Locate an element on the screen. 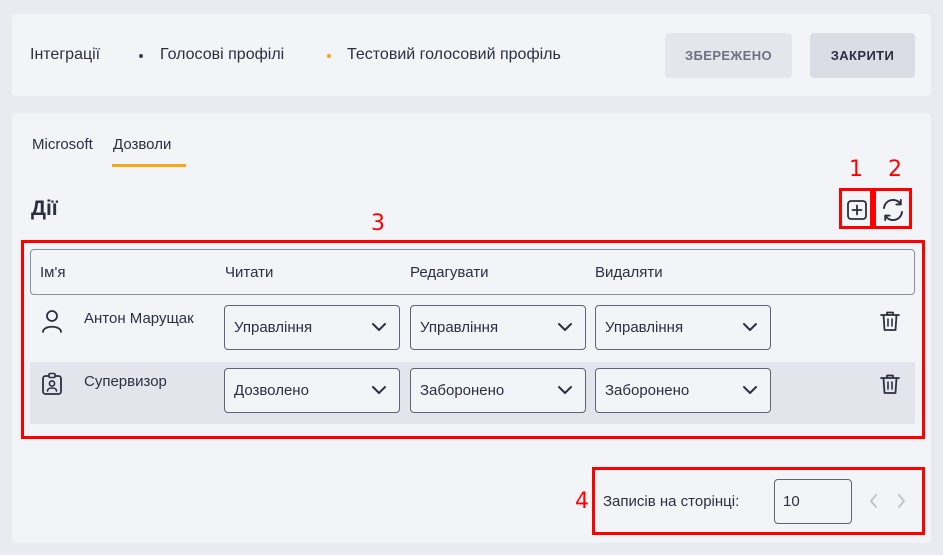  breadcrumb-separator is located at coordinates (141, 56).